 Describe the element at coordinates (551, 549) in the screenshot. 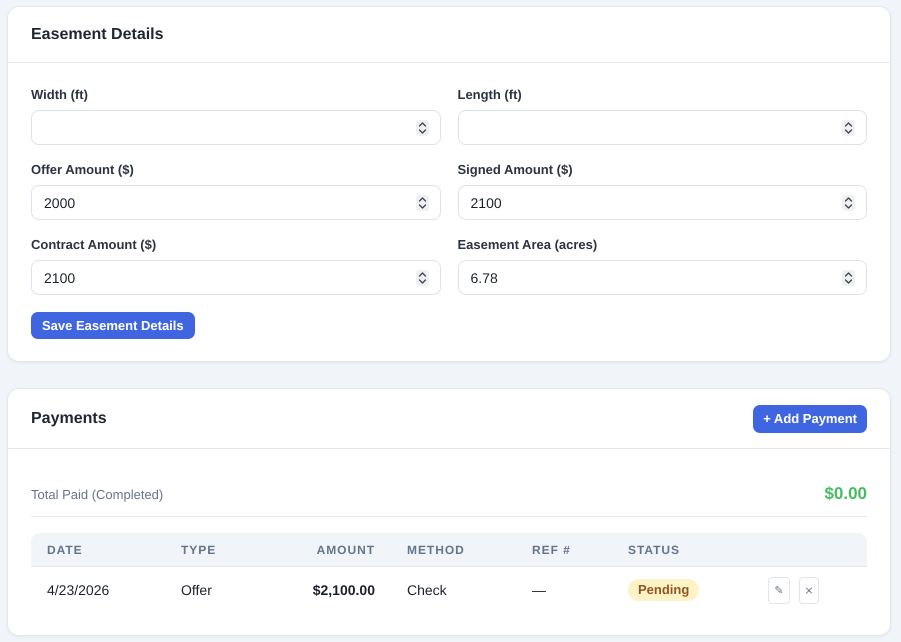

I see `column-header: REF #` at that location.